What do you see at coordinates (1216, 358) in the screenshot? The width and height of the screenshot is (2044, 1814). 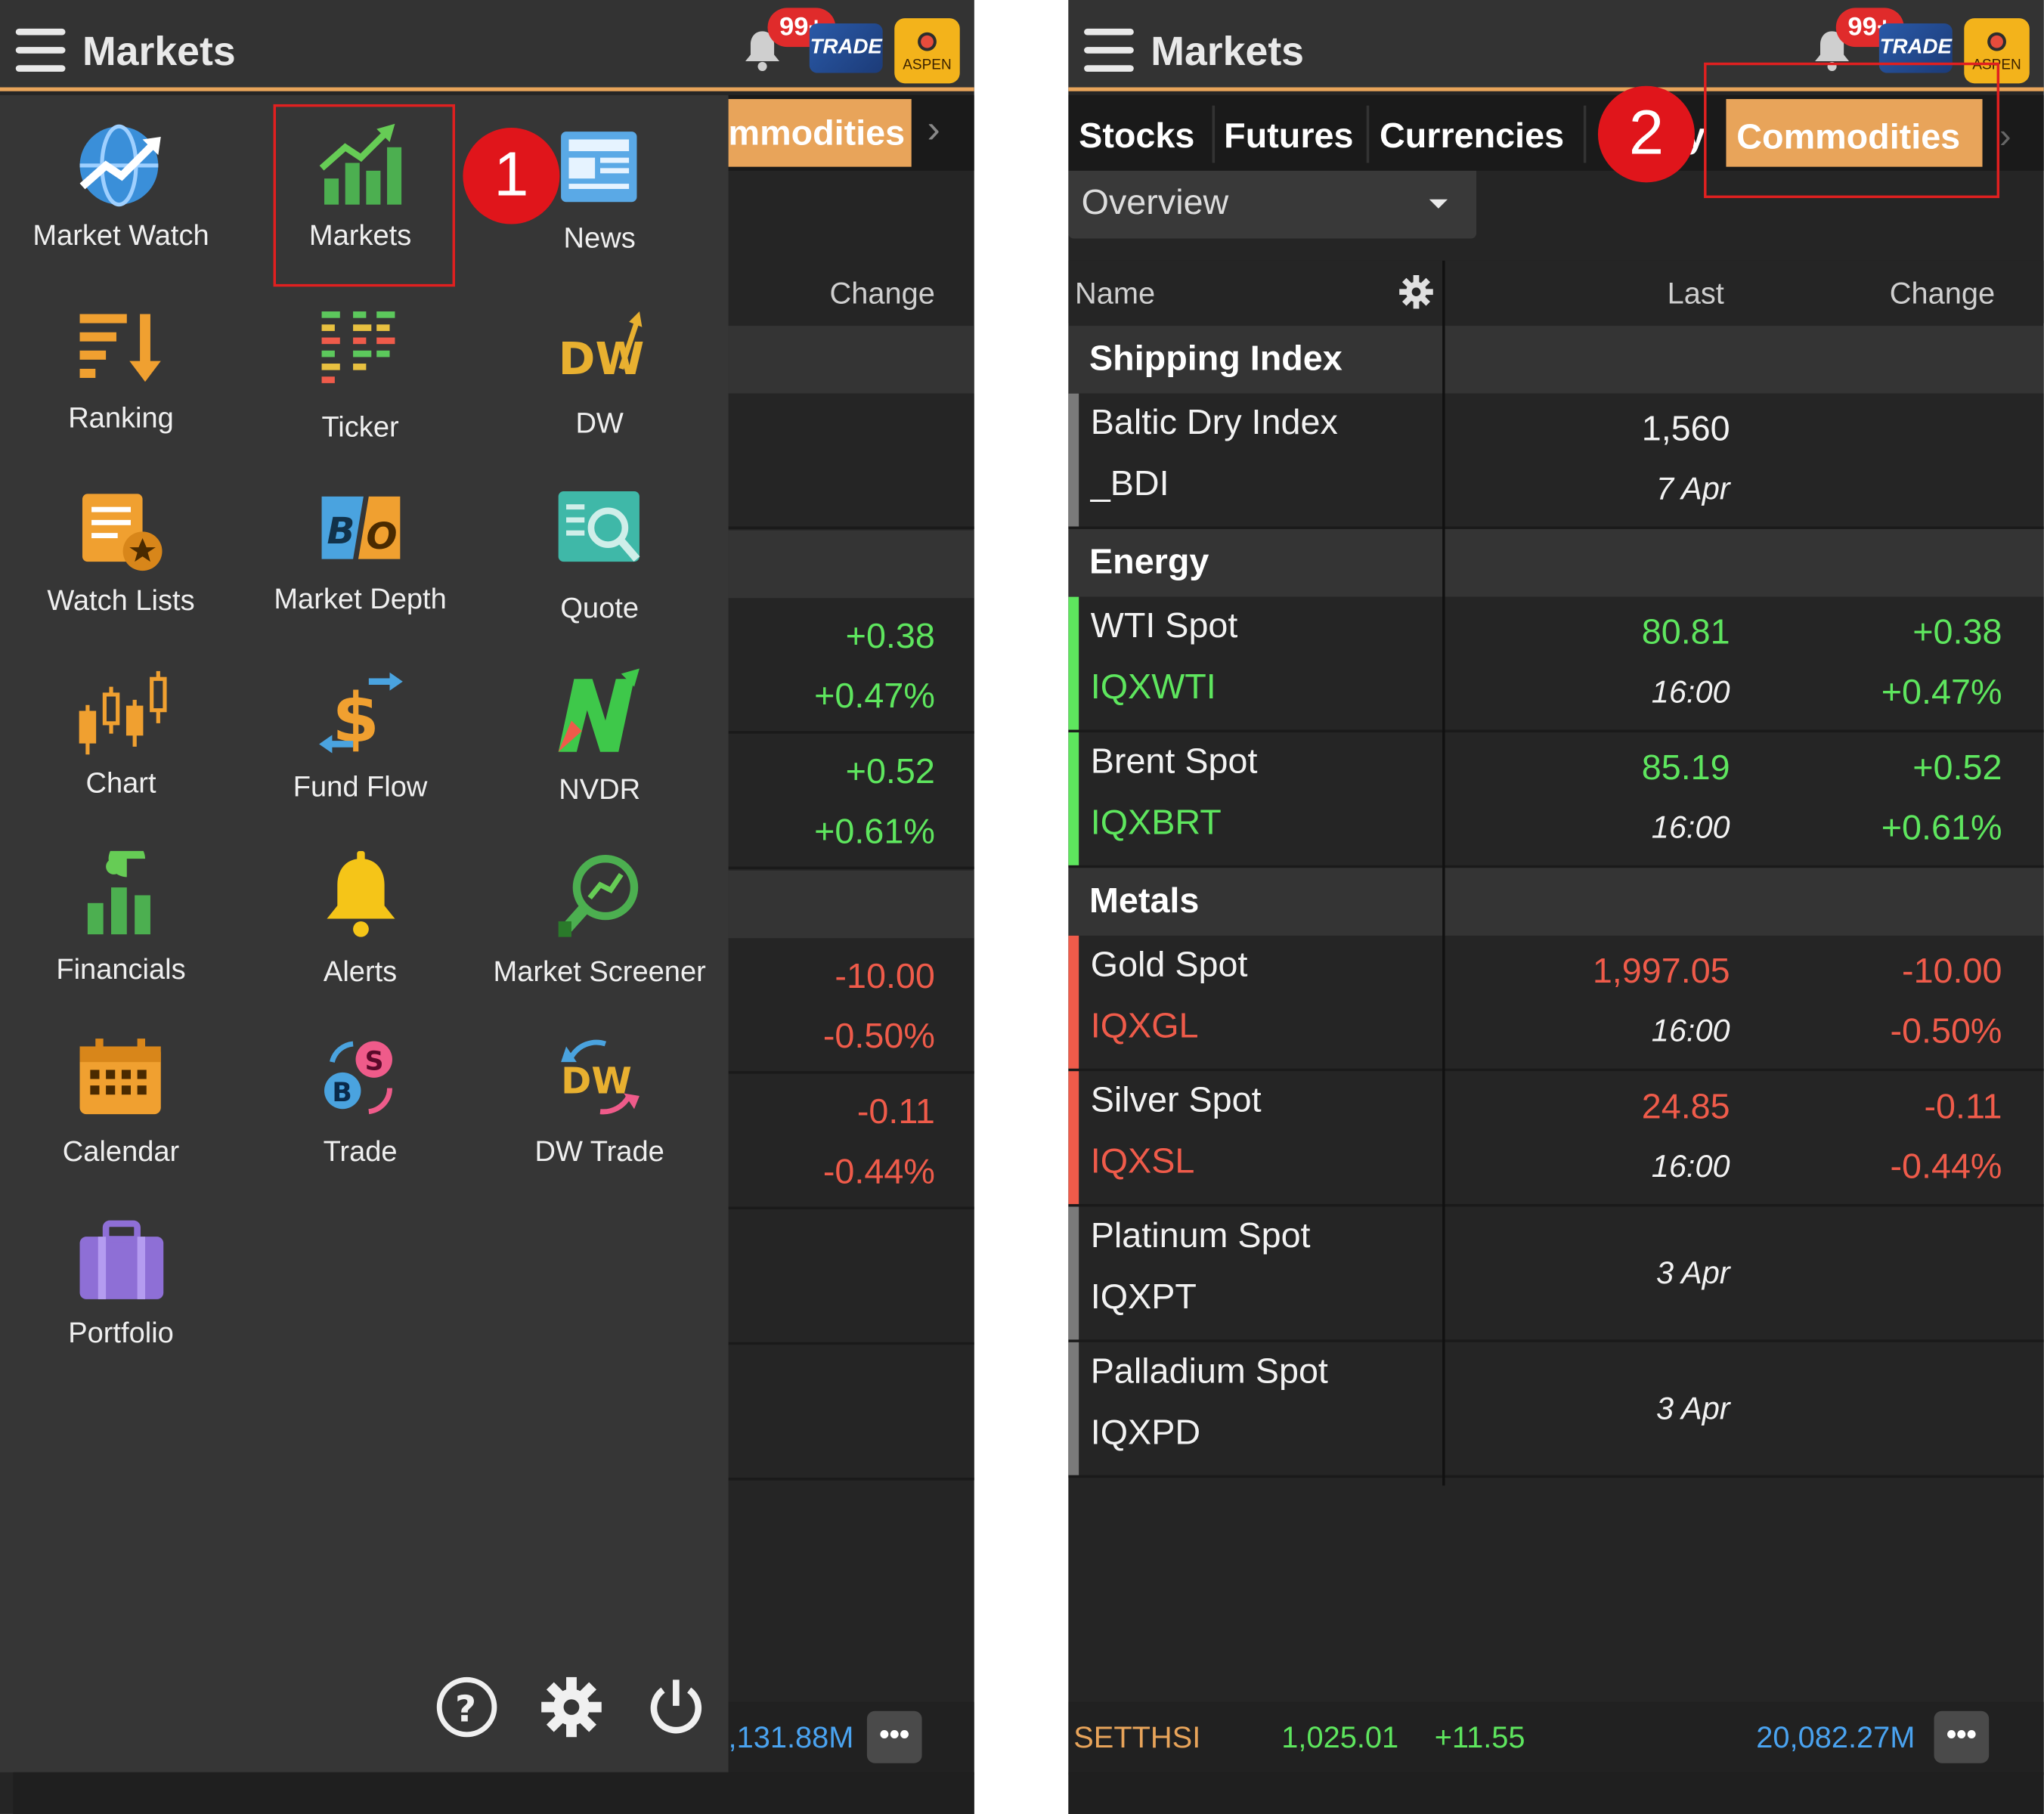 I see `section-title: Shipping Index` at bounding box center [1216, 358].